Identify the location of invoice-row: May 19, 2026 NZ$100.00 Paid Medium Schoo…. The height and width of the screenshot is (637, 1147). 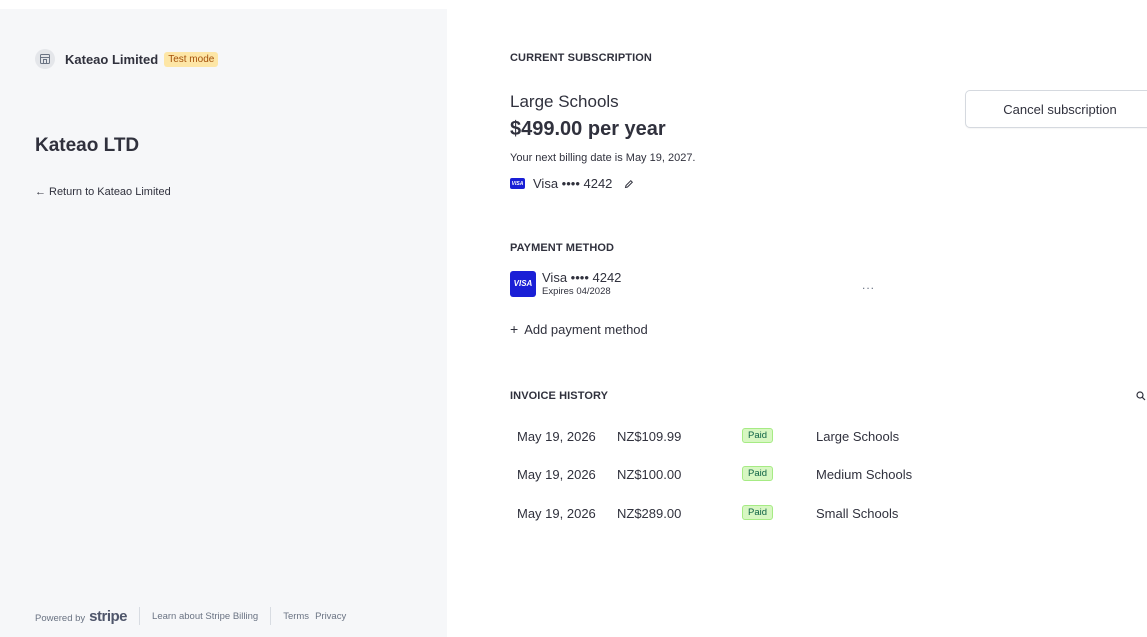
(810, 475).